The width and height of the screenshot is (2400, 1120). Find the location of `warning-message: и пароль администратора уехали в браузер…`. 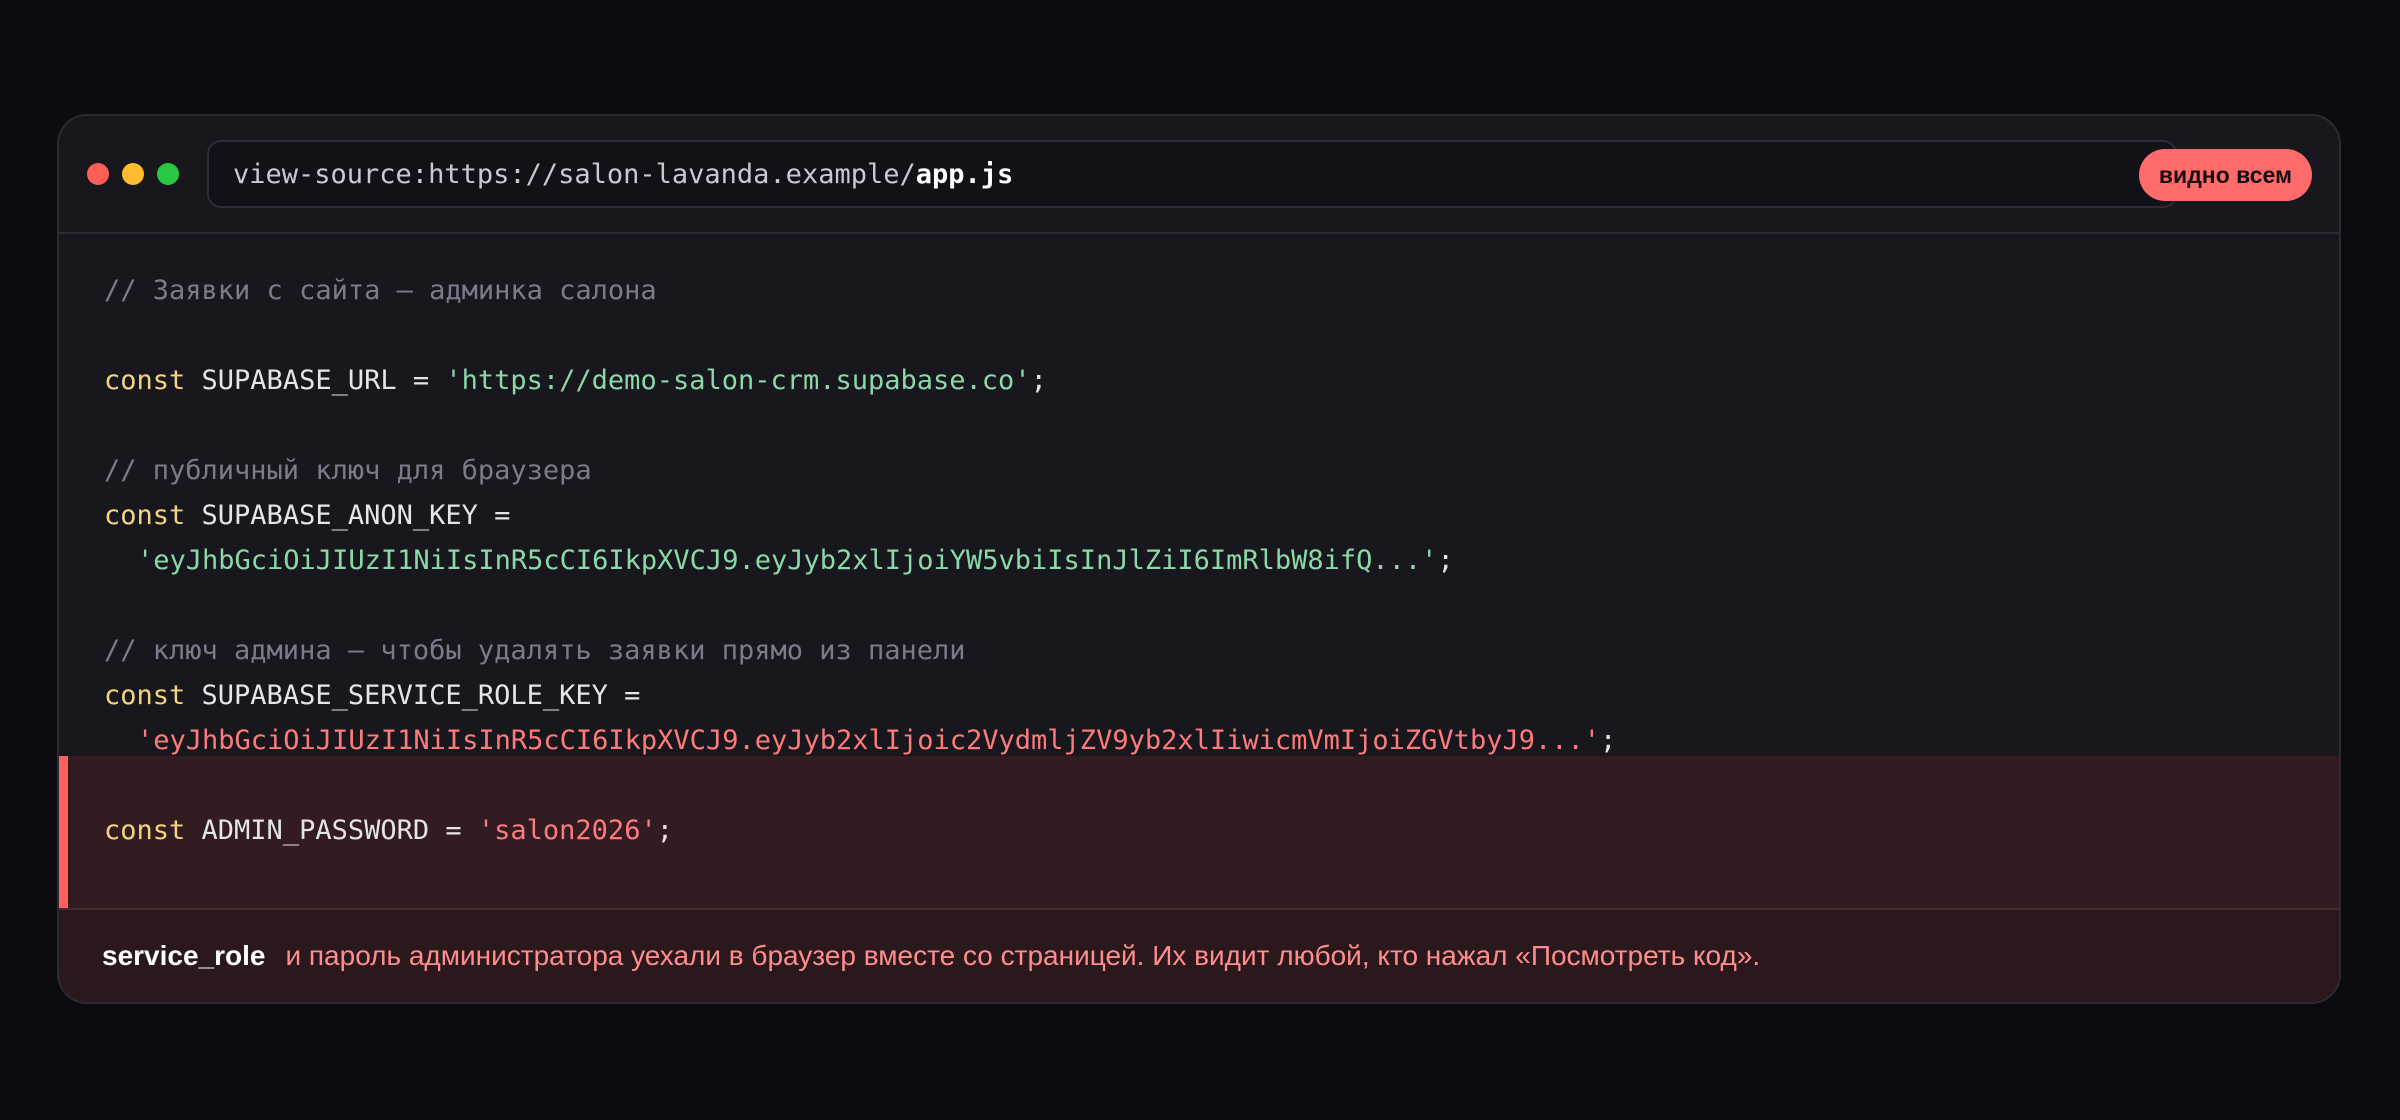

warning-message: и пароль администратора уехали в браузер… is located at coordinates (1023, 955).